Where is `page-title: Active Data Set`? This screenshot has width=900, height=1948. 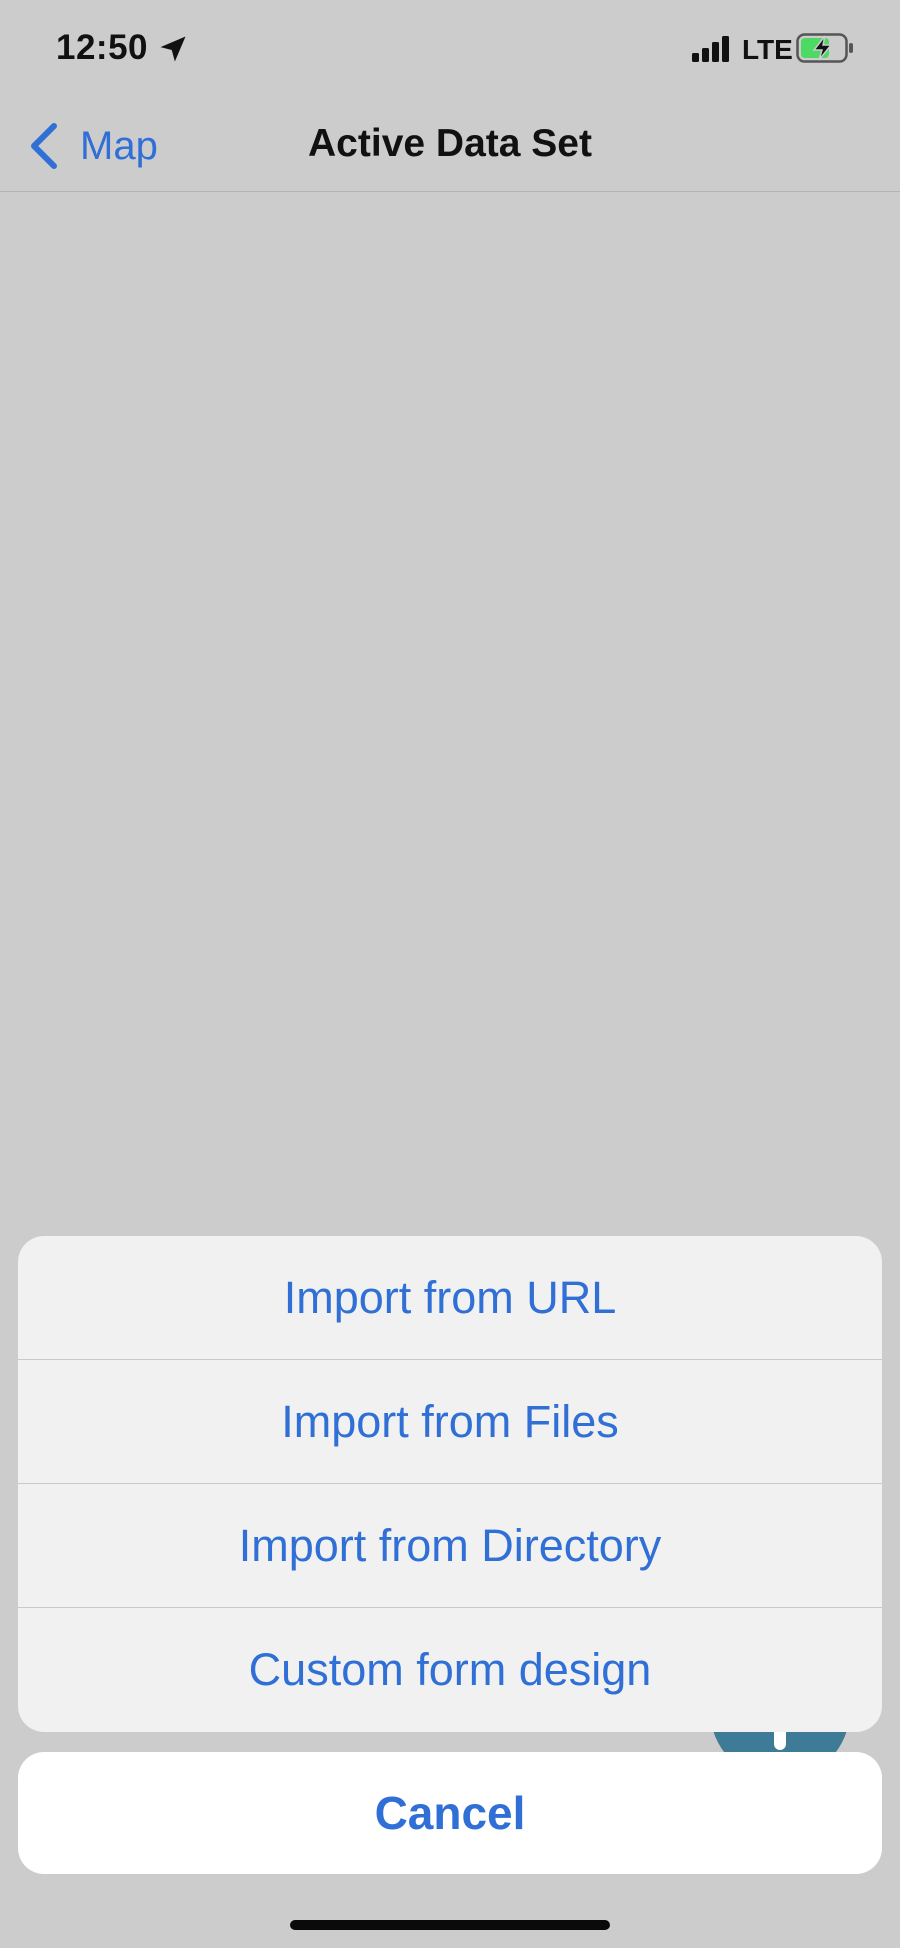
page-title: Active Data Set is located at coordinates (450, 143).